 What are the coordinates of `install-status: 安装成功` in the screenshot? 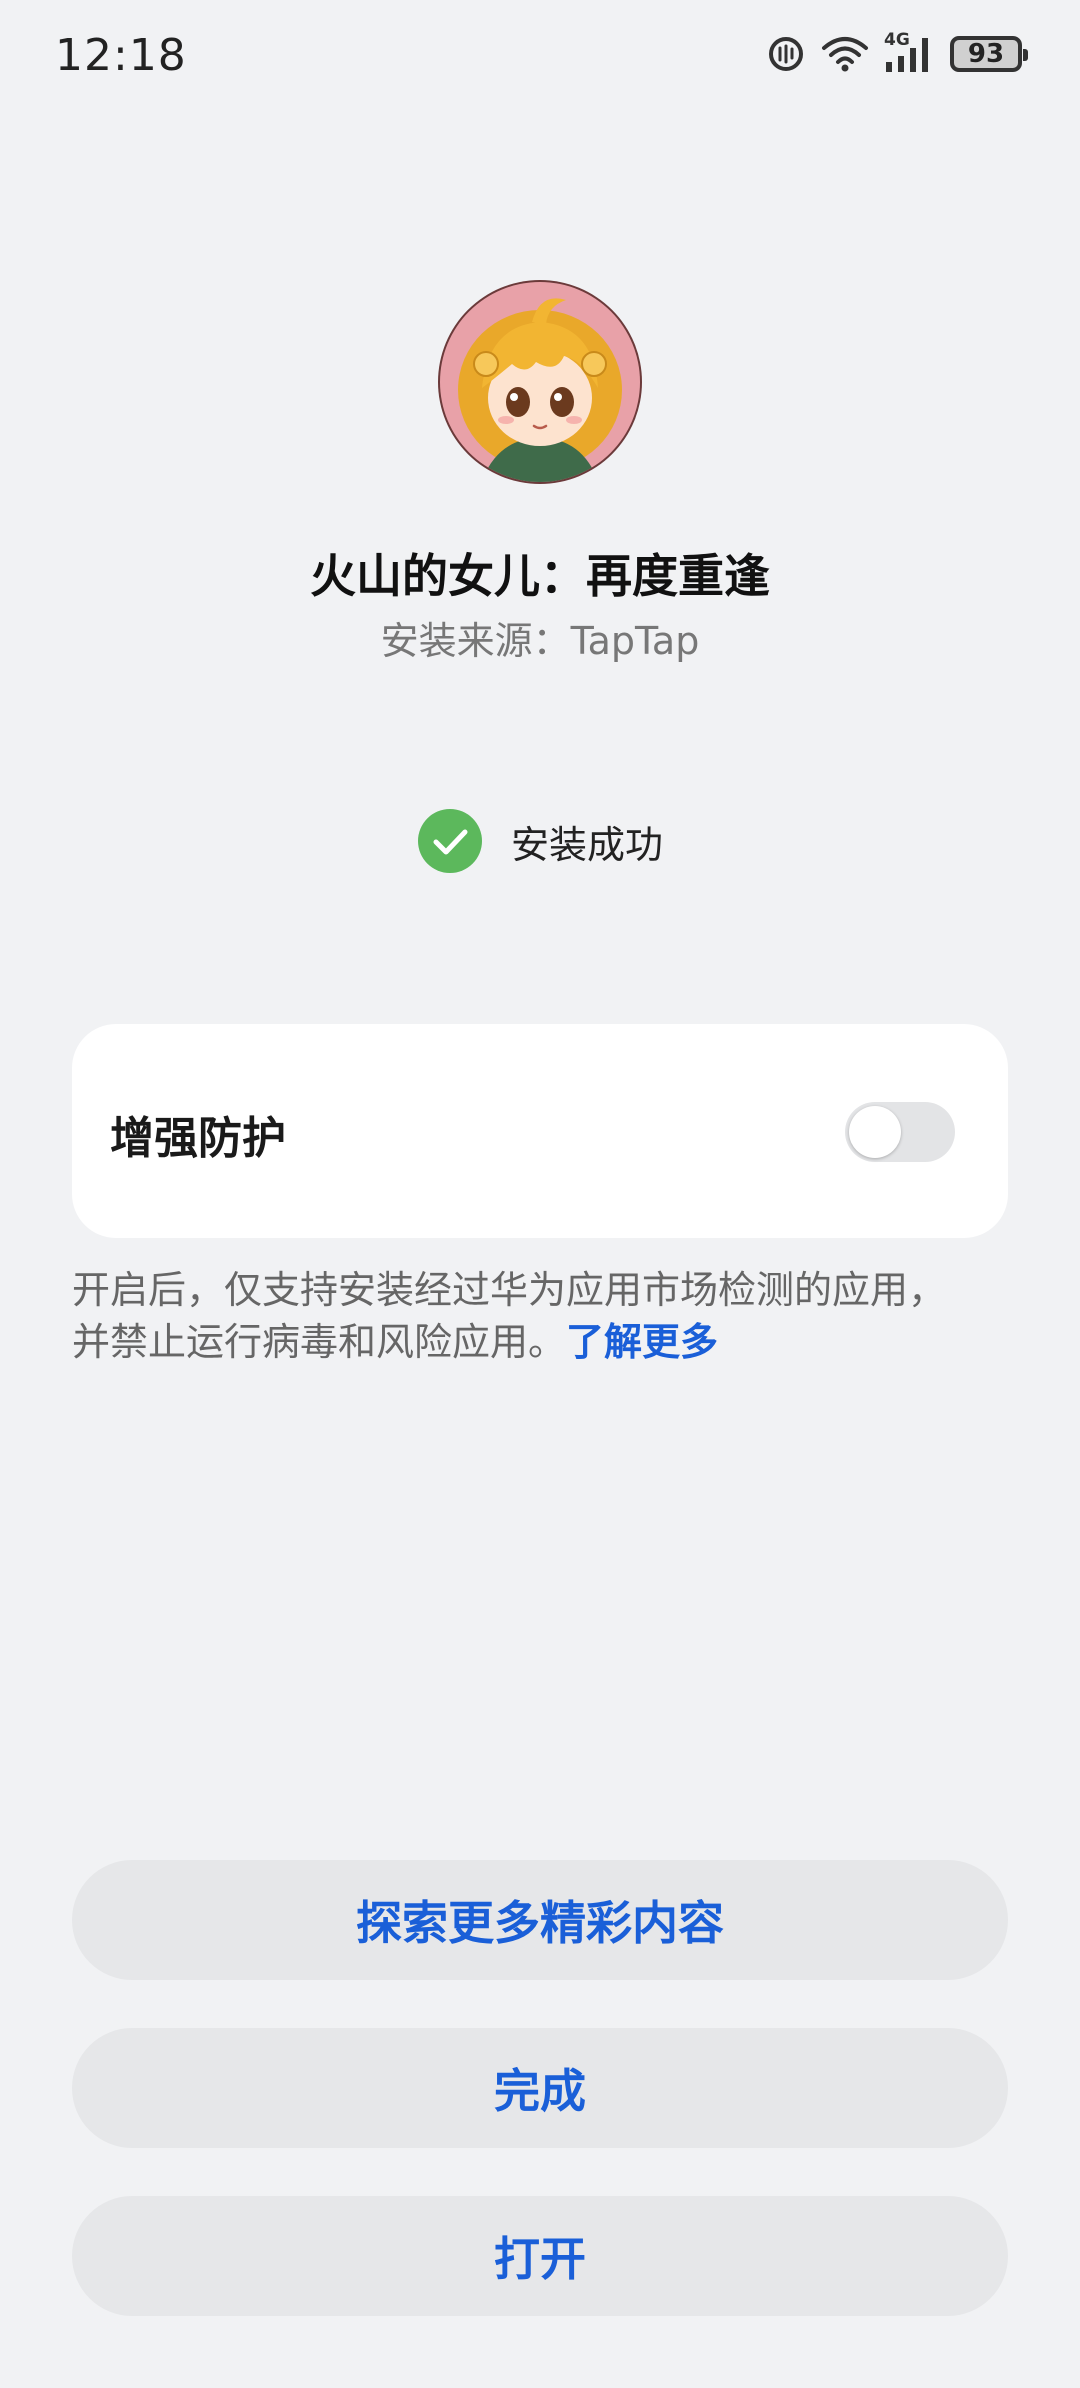 It's located at (540, 841).